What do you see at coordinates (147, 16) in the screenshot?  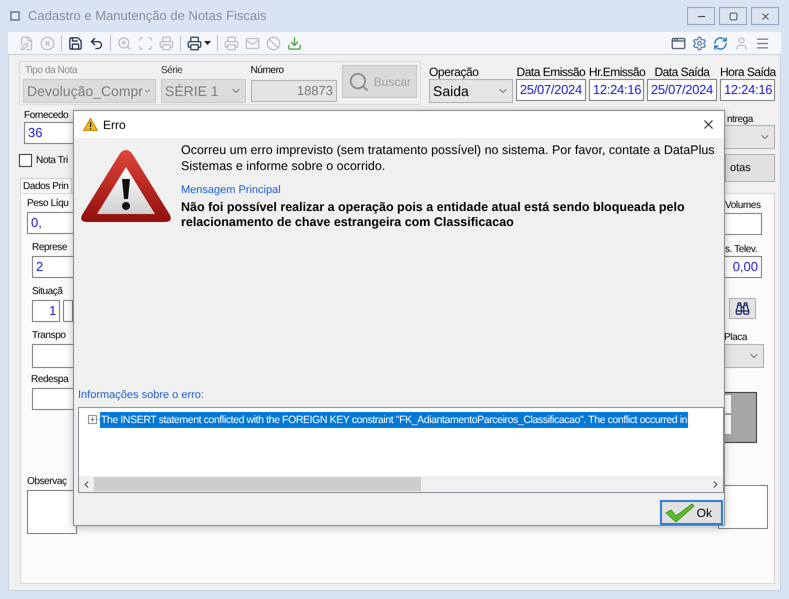 I see `window-title: Cadastro e Manutenção de Notas Fiscais` at bounding box center [147, 16].